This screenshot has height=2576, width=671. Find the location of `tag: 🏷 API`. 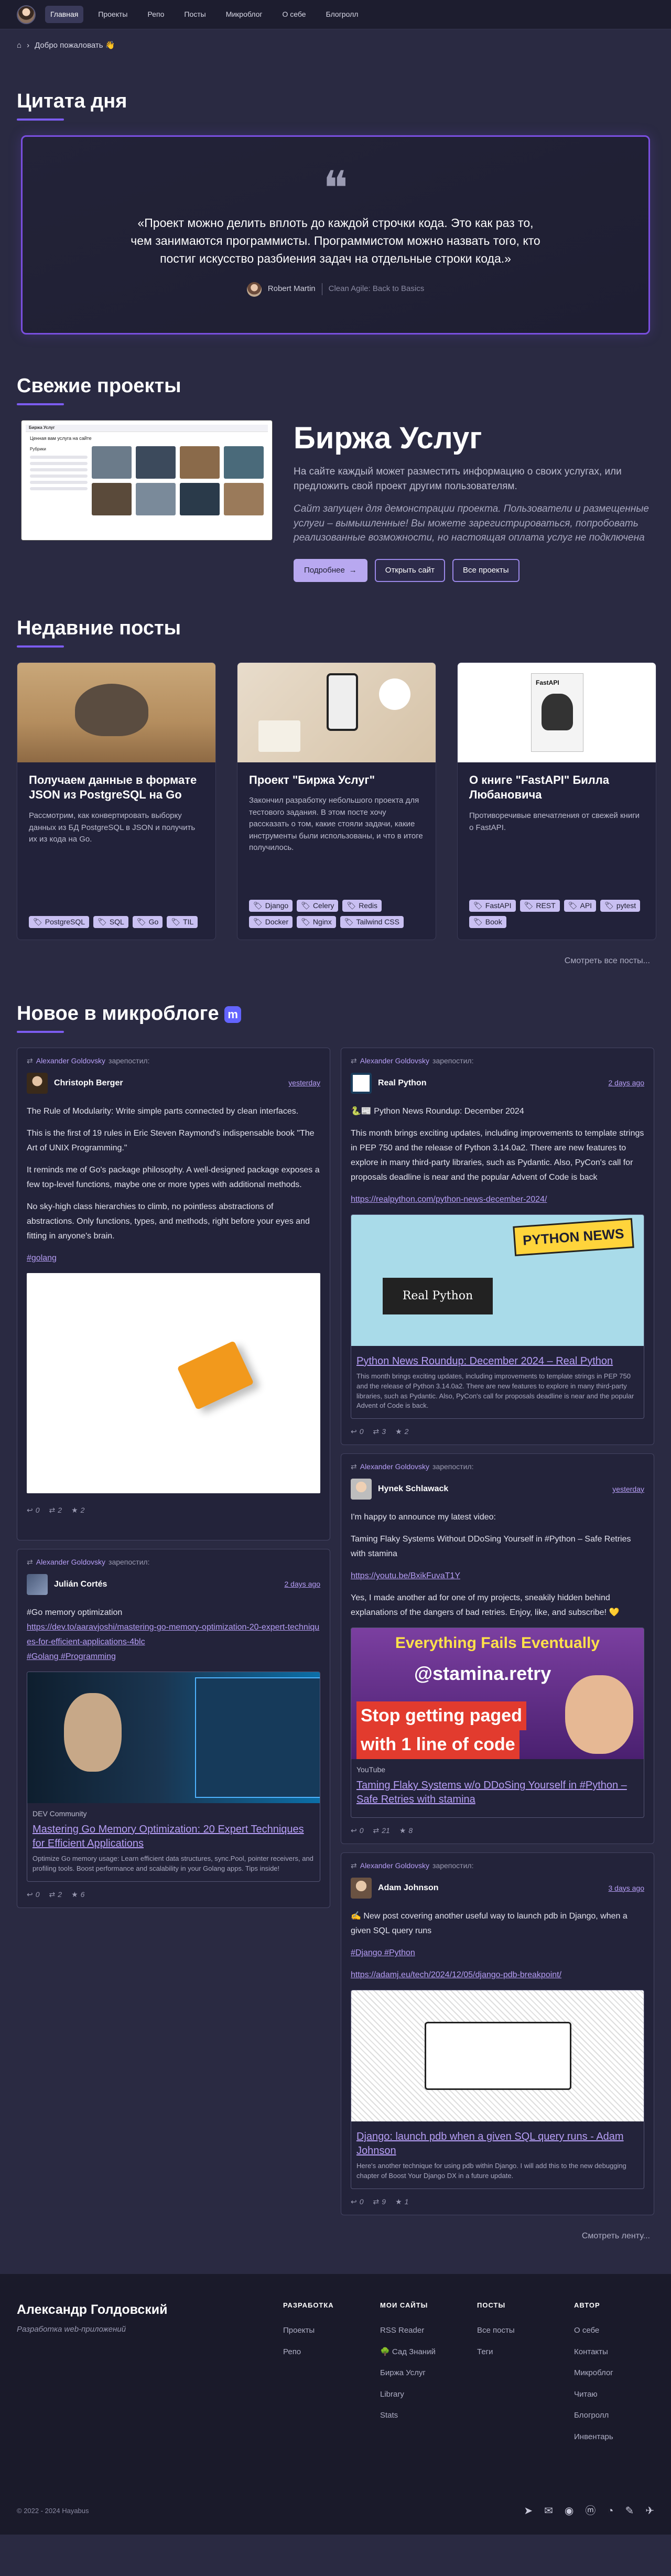

tag: 🏷 API is located at coordinates (580, 905).